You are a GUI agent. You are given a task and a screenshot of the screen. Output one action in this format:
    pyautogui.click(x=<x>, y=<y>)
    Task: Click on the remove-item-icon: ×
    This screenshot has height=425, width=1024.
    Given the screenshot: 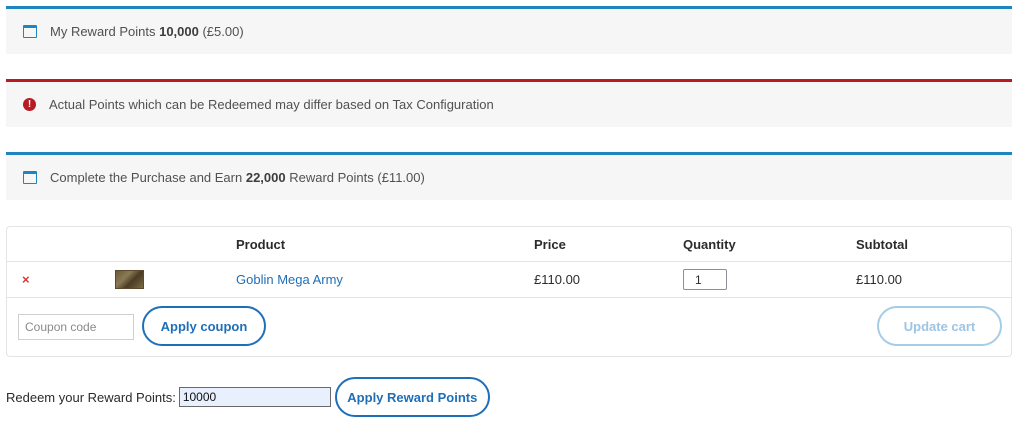 What is the action you would take?
    pyautogui.click(x=26, y=279)
    